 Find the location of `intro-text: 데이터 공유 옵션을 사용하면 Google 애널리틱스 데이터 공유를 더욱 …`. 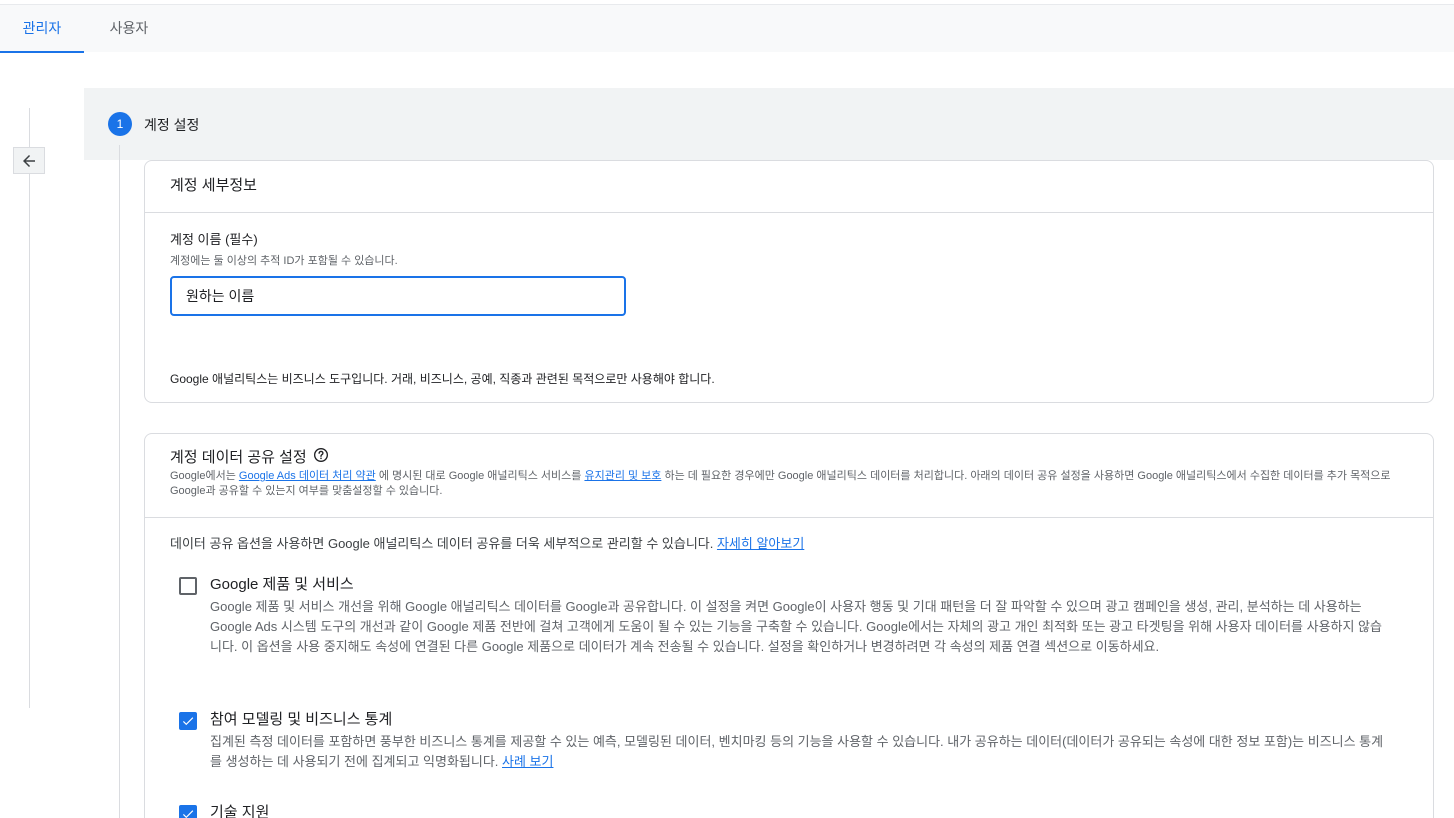

intro-text: 데이터 공유 옵션을 사용하면 Google 애널리틱스 데이터 공유를 더욱 … is located at coordinates (443, 543).